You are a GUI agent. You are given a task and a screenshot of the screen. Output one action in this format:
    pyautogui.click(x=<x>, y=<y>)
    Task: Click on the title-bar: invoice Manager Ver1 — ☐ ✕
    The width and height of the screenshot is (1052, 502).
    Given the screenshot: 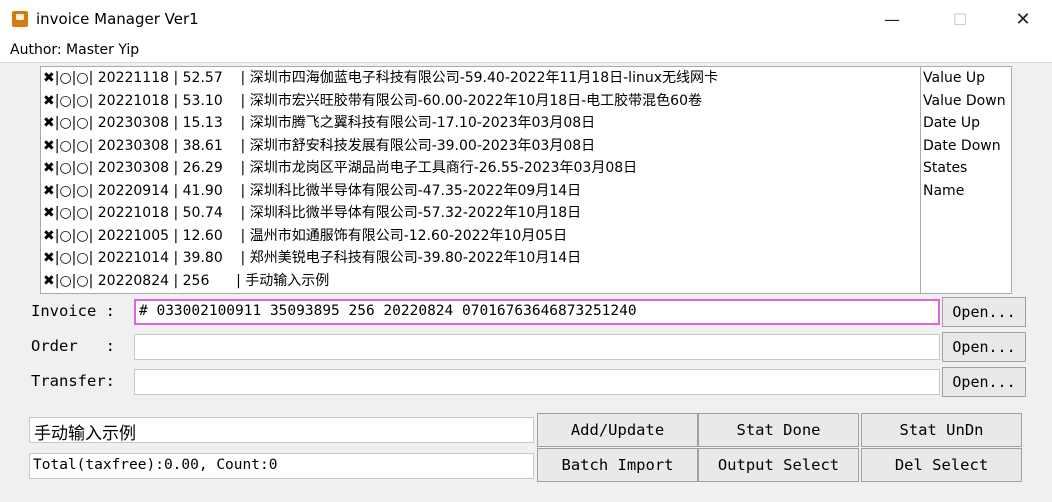 What is the action you would take?
    pyautogui.click(x=526, y=20)
    